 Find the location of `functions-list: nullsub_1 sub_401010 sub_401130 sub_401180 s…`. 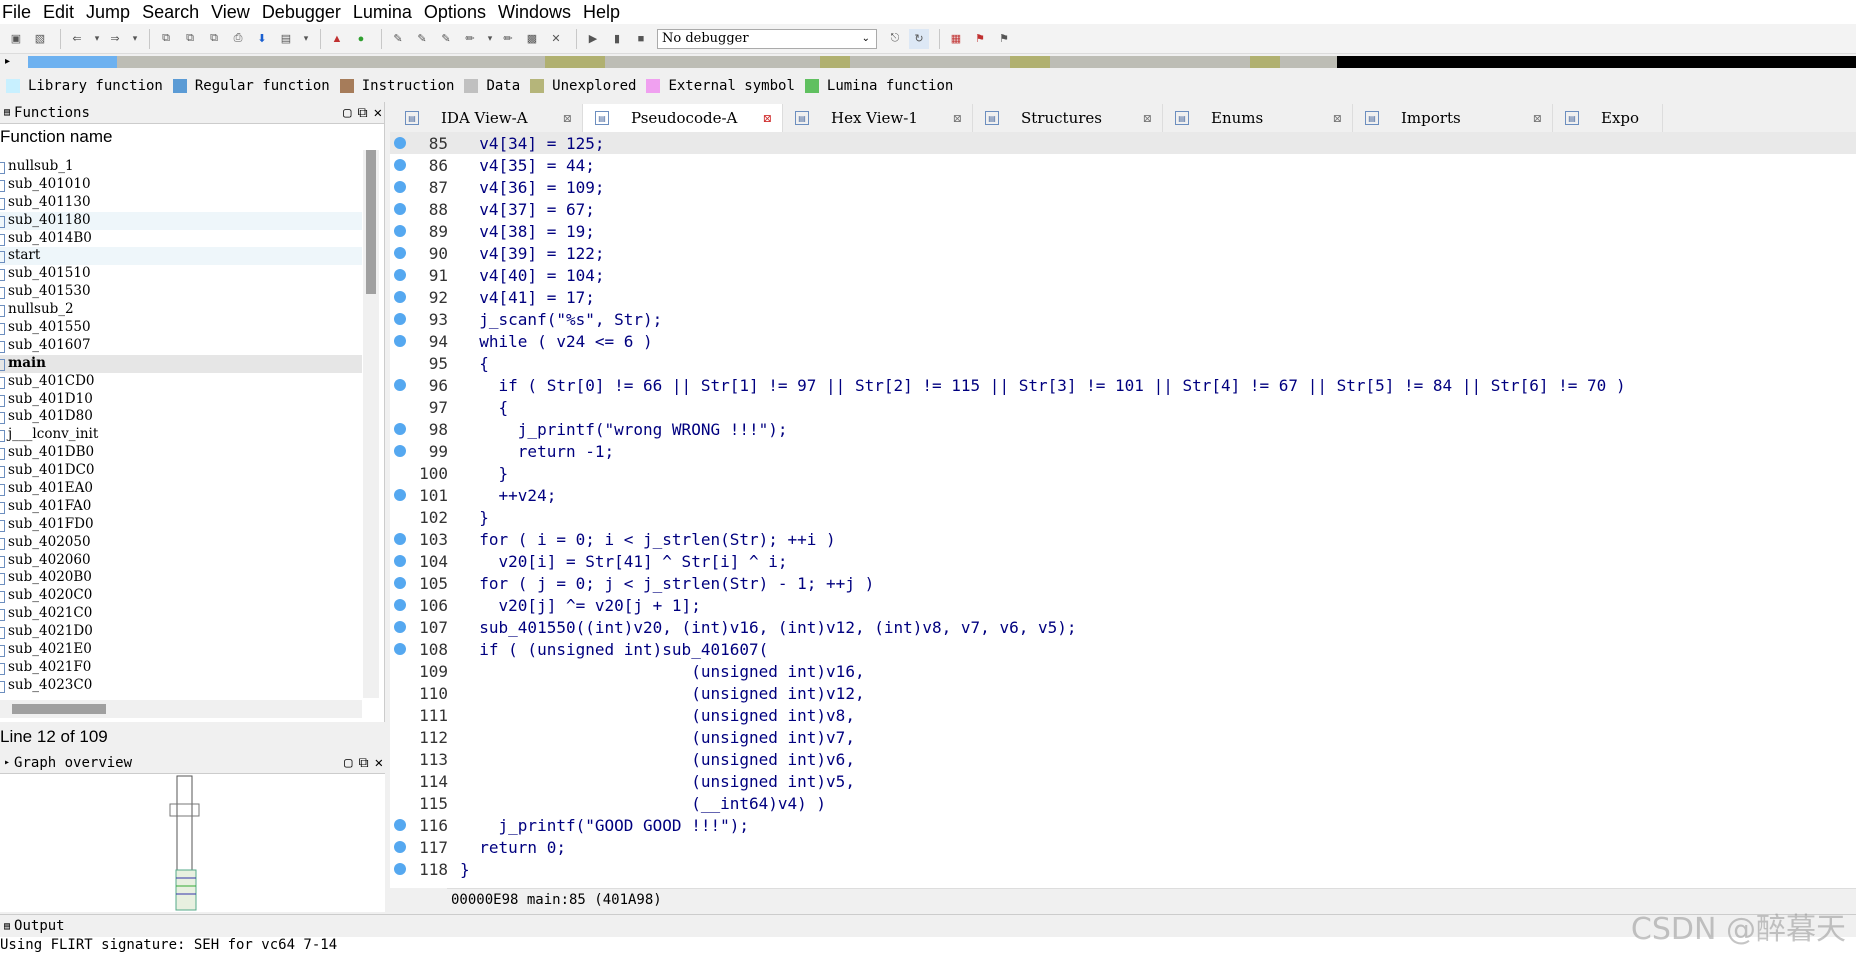

functions-list: nullsub_1 sub_401010 sub_401130 sub_401180 s… is located at coordinates (181, 426).